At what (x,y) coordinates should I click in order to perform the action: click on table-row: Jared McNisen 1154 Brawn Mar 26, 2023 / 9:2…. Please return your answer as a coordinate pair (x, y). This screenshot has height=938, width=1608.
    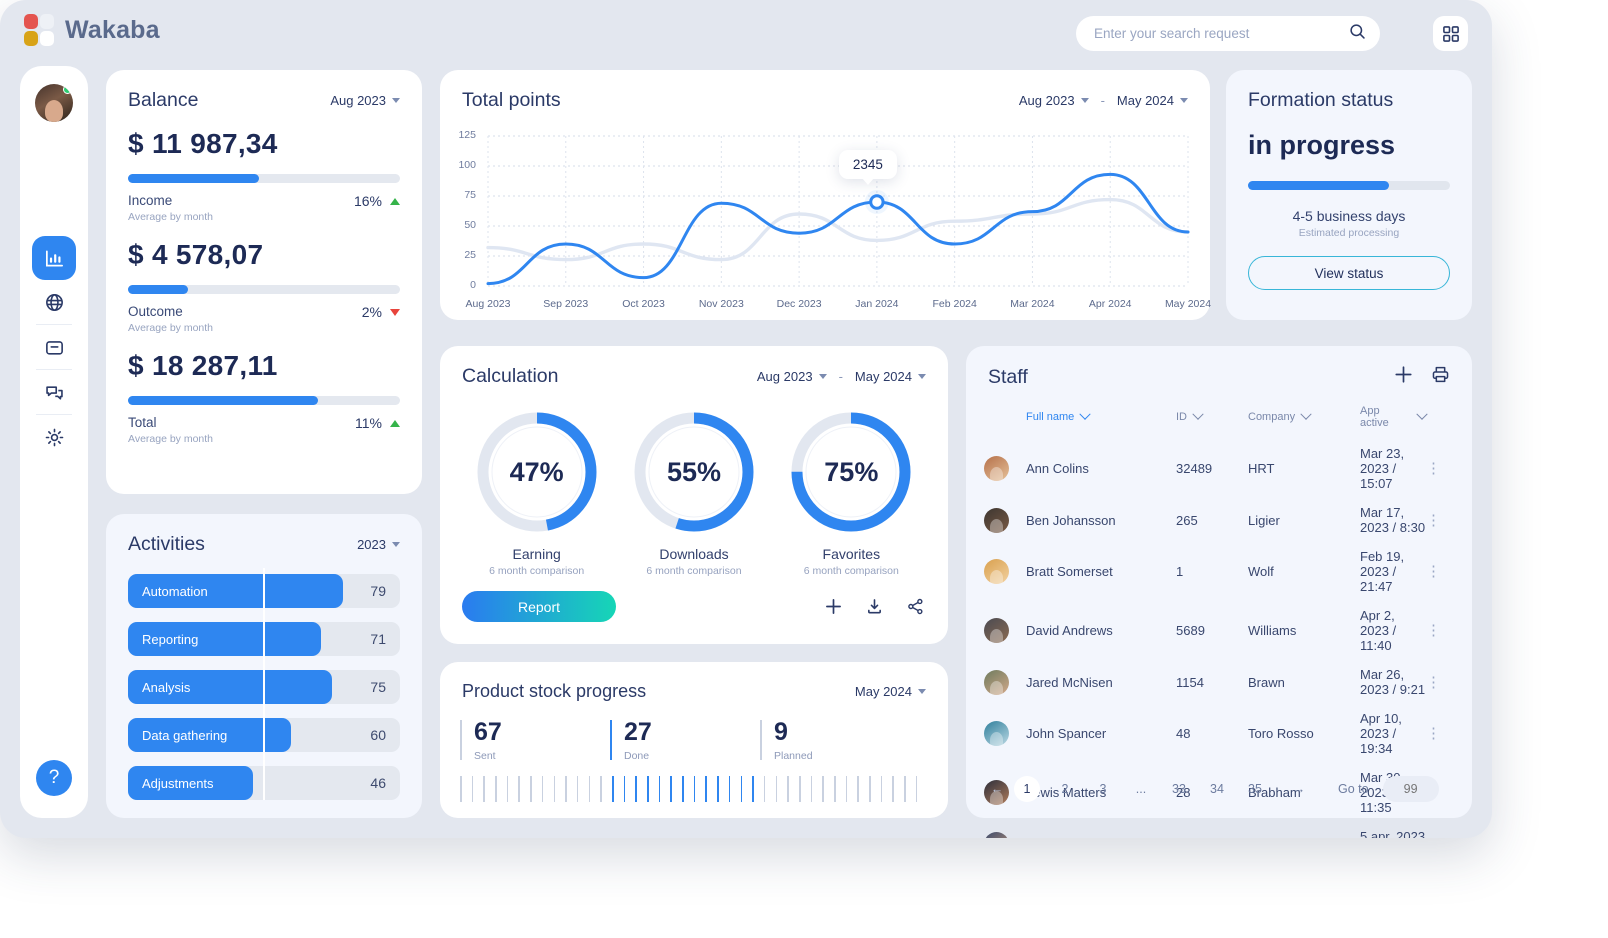
    Looking at the image, I should click on (1219, 682).